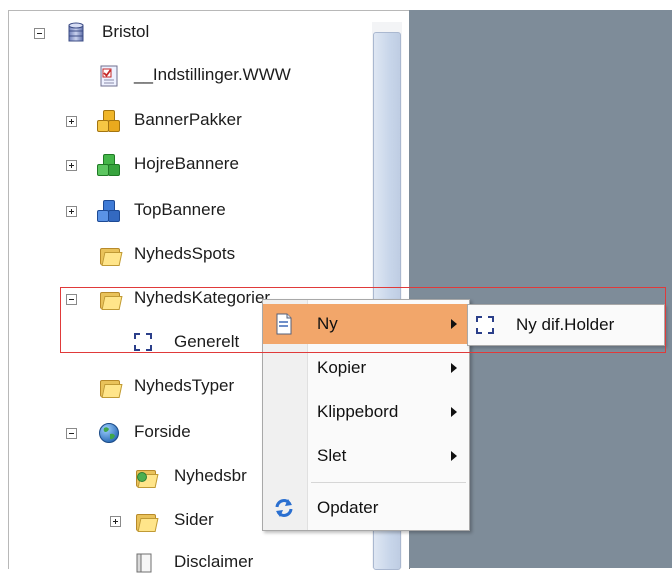  I want to click on tree-label: Sider, so click(194, 519).